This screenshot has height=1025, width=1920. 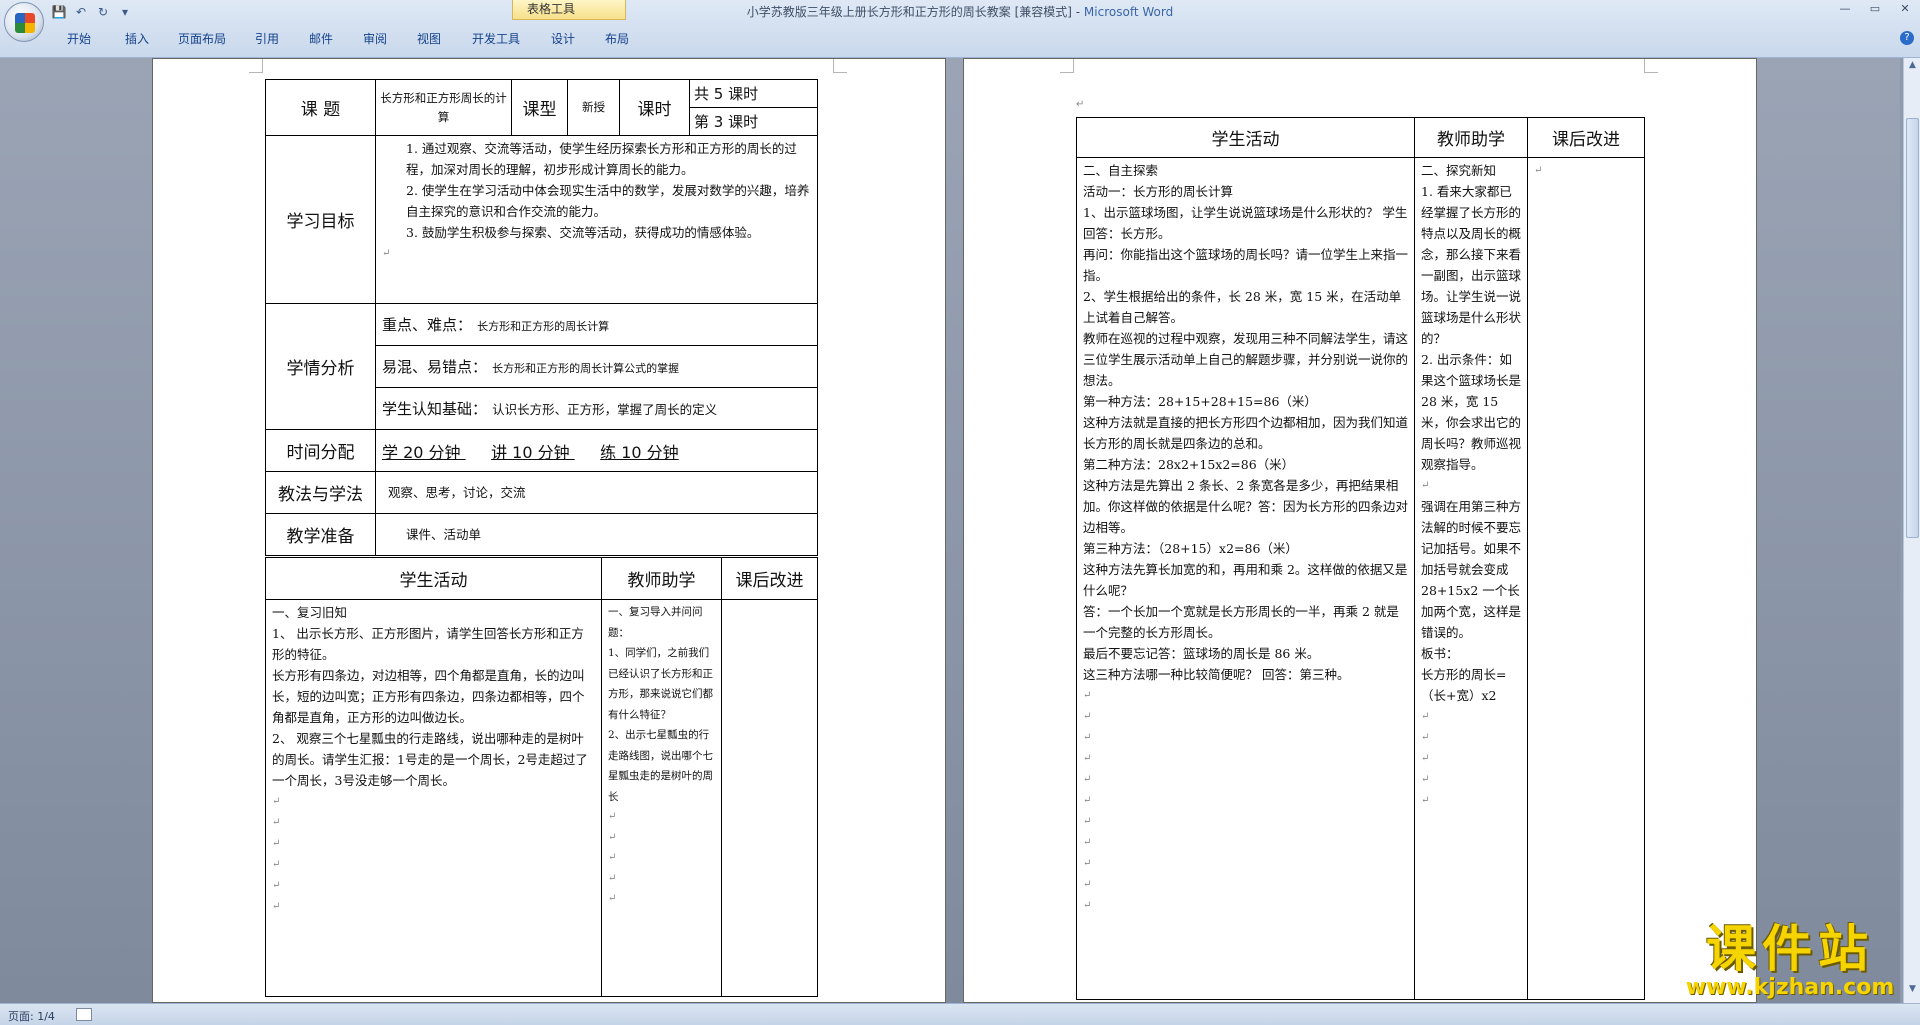 I want to click on status-bar: 页面: 1/4, so click(x=960, y=1014).